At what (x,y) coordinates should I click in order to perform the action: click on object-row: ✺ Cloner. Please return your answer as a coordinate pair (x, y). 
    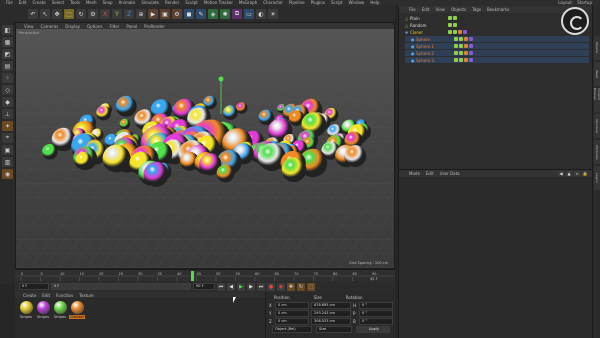
    Looking at the image, I should click on (497, 32).